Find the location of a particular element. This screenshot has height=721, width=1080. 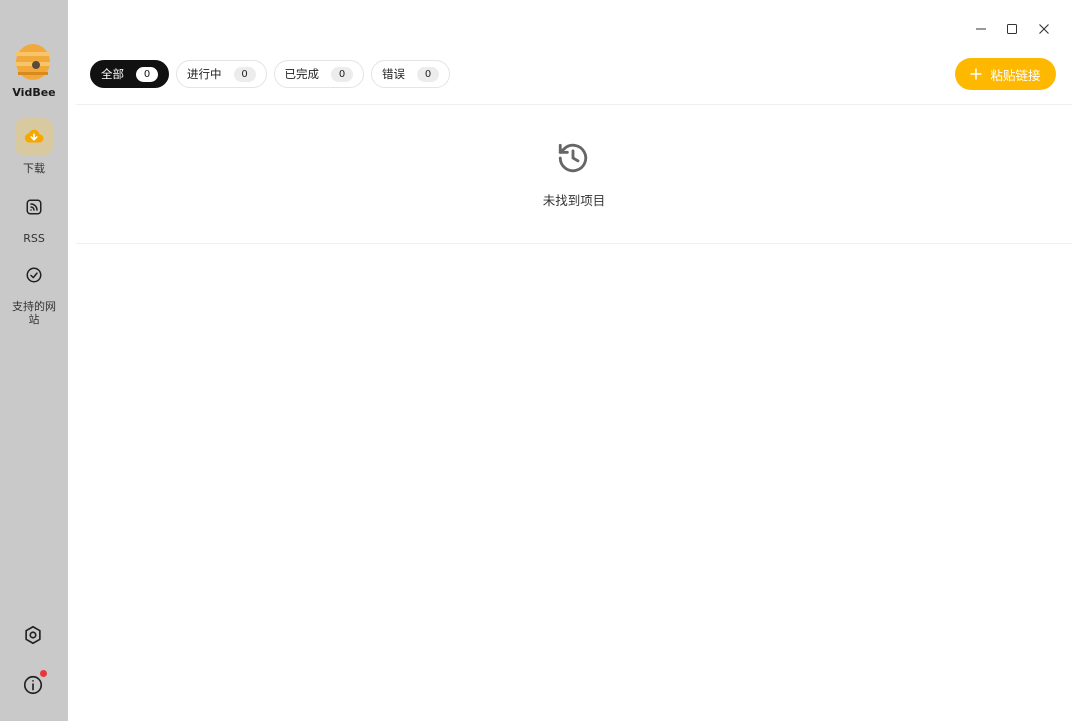

maximize-button is located at coordinates (1012, 29).